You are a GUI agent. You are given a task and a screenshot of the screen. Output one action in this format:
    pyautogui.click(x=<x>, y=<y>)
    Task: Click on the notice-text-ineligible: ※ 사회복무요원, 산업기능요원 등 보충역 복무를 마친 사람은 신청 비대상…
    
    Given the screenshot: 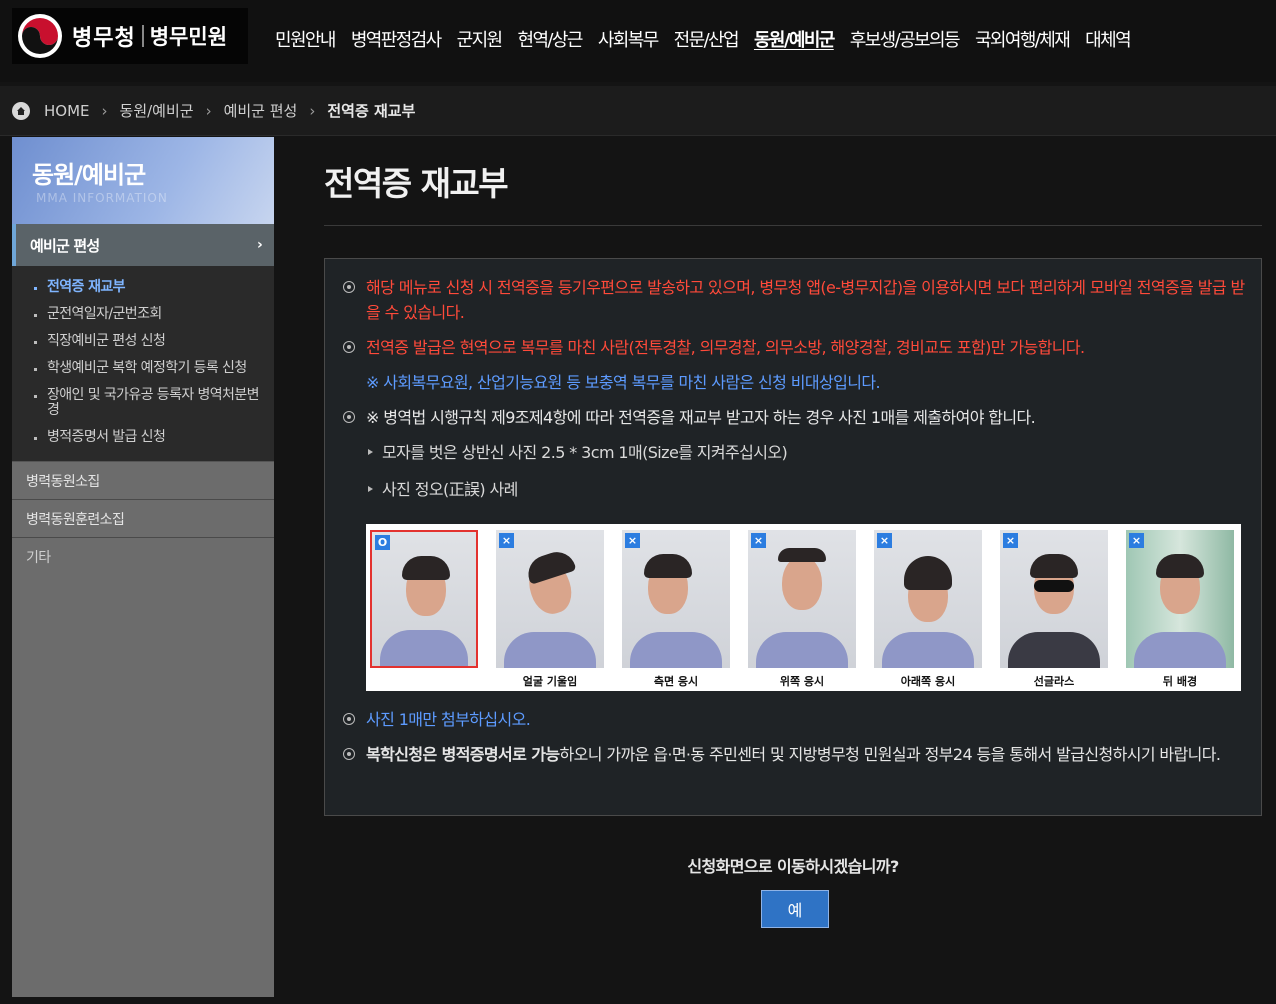 What is the action you would take?
    pyautogui.click(x=623, y=382)
    